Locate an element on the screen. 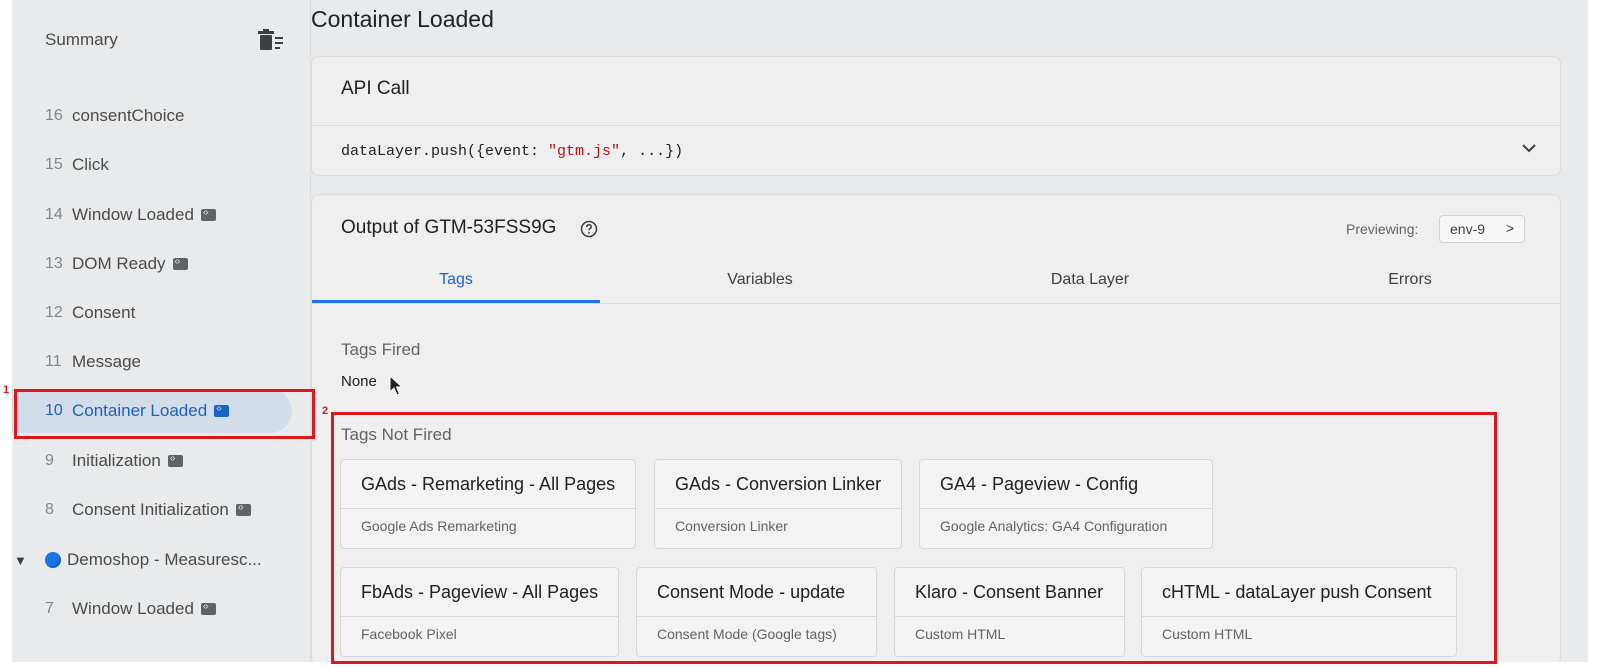 The image size is (1600, 668). event-number: 16 is located at coordinates (54, 115).